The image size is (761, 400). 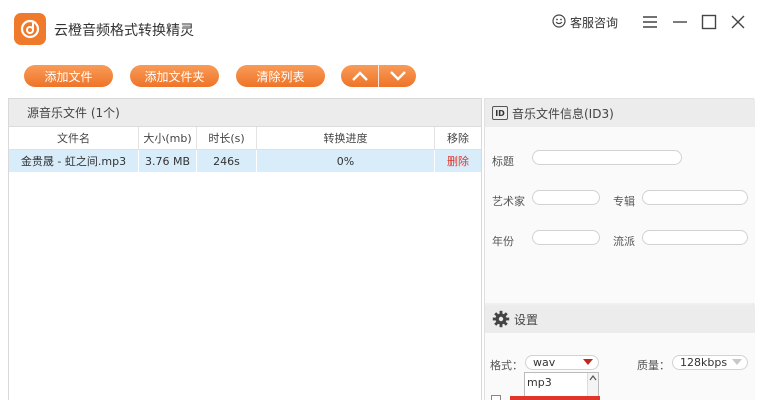 What do you see at coordinates (620, 319) in the screenshot?
I see `settings-section-header: 设置` at bounding box center [620, 319].